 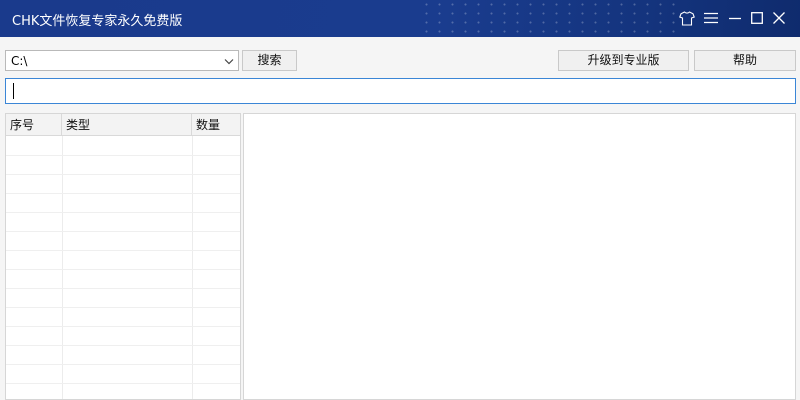 What do you see at coordinates (13, 91) in the screenshot?
I see `text-caret` at bounding box center [13, 91].